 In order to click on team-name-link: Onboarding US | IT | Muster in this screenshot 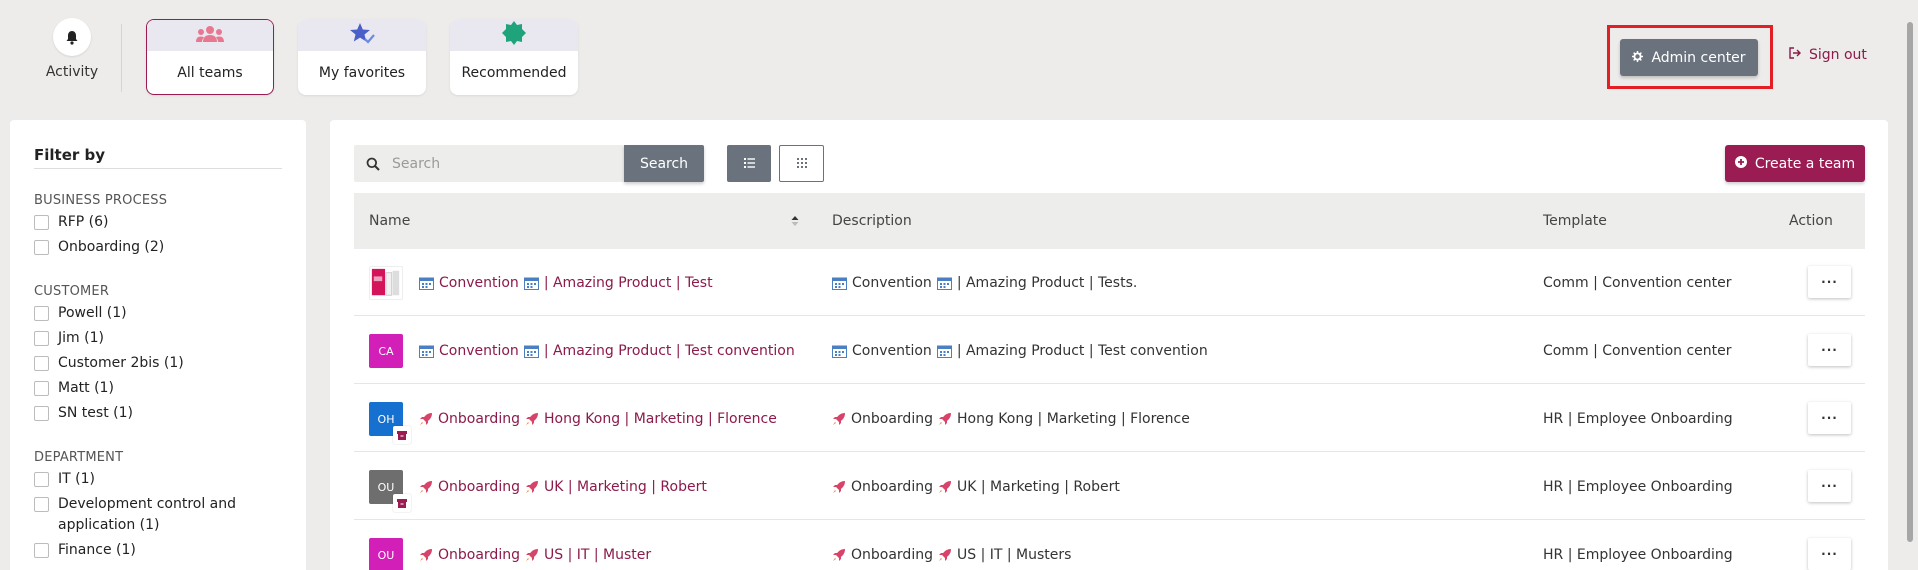, I will do `click(535, 545)`.